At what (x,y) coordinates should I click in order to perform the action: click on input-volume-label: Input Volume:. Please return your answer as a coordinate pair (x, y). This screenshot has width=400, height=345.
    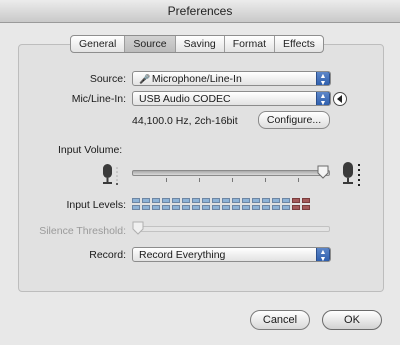
    Looking at the image, I should click on (90, 150).